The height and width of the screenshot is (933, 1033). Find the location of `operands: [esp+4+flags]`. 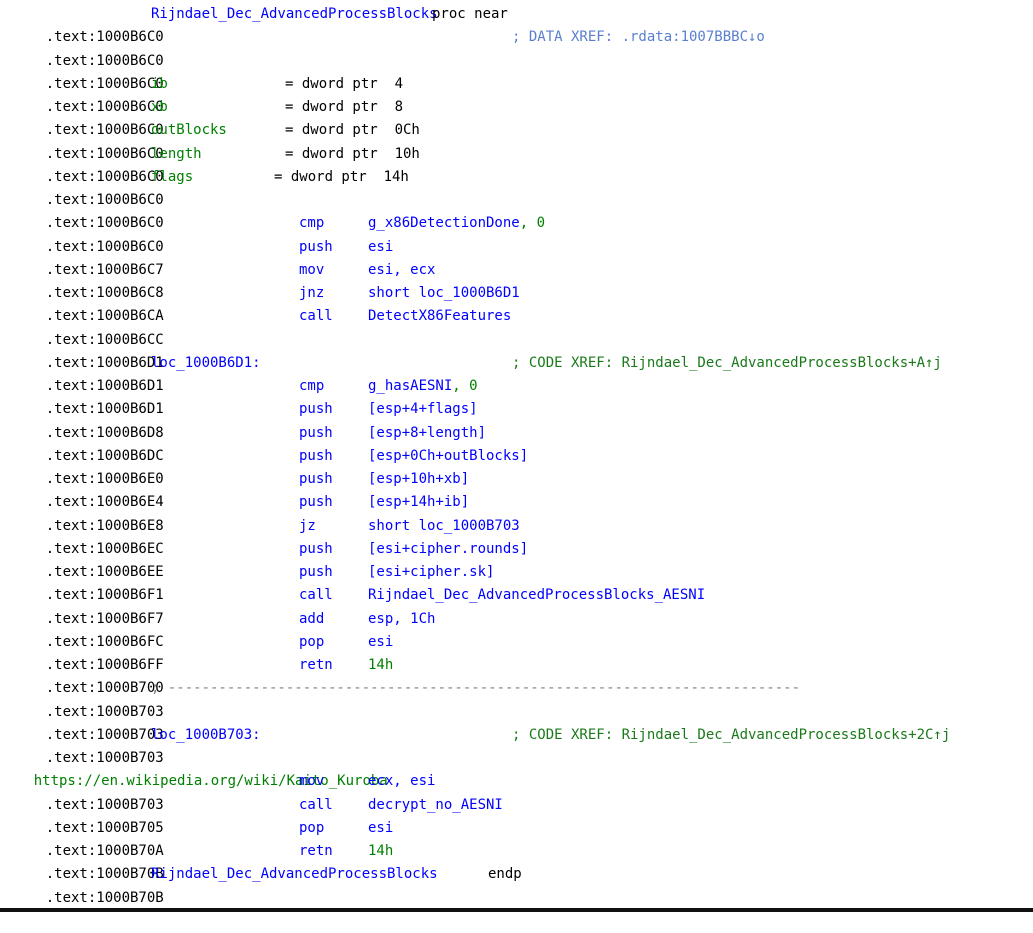

operands: [esp+4+flags] is located at coordinates (423, 409).